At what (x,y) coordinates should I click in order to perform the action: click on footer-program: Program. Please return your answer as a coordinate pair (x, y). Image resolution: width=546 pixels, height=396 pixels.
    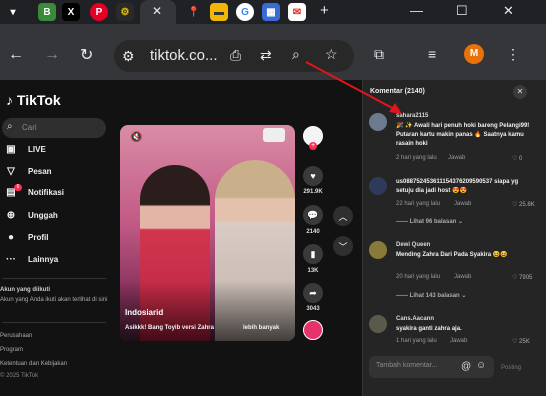
    Looking at the image, I should click on (55, 350).